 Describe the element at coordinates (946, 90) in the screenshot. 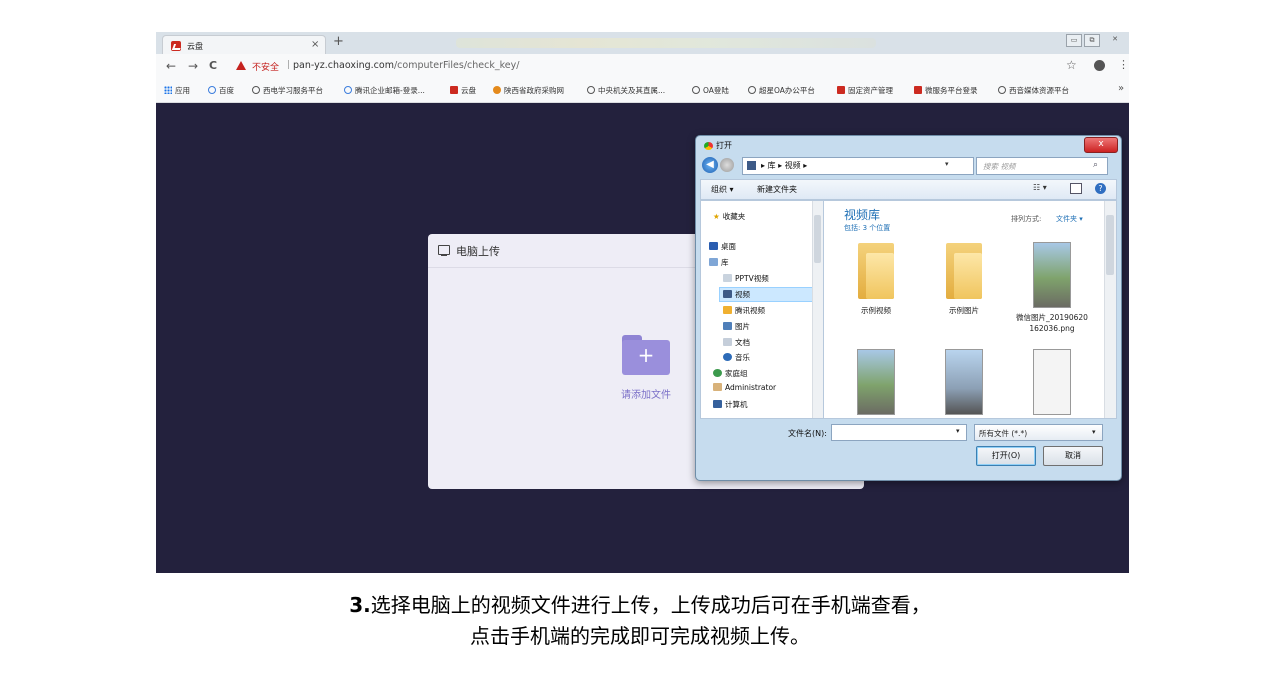

I see `bookmark-microservice: 微服务平台登录` at that location.